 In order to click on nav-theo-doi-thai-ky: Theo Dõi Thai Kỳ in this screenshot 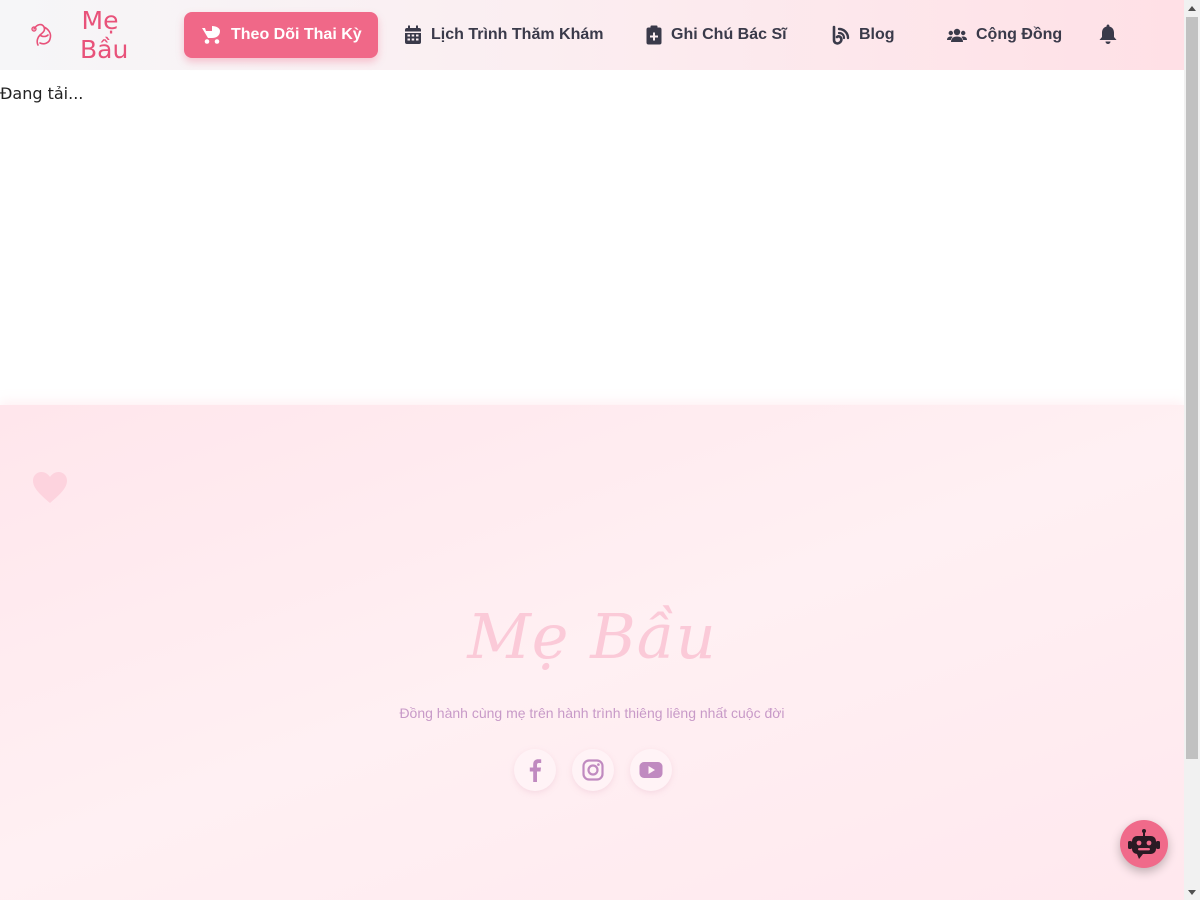, I will do `click(281, 35)`.